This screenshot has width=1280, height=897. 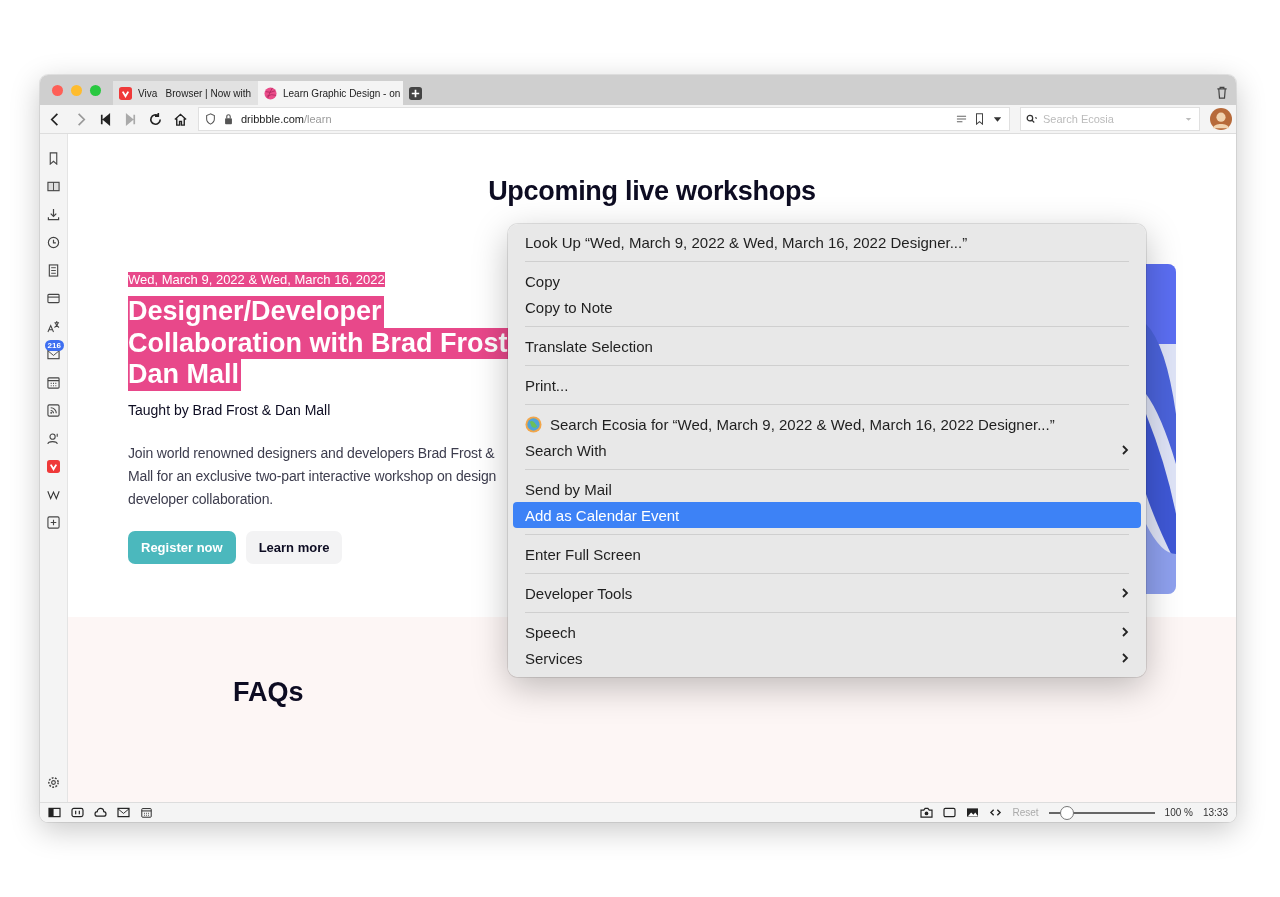 I want to click on rewind-icon, so click(x=105, y=119).